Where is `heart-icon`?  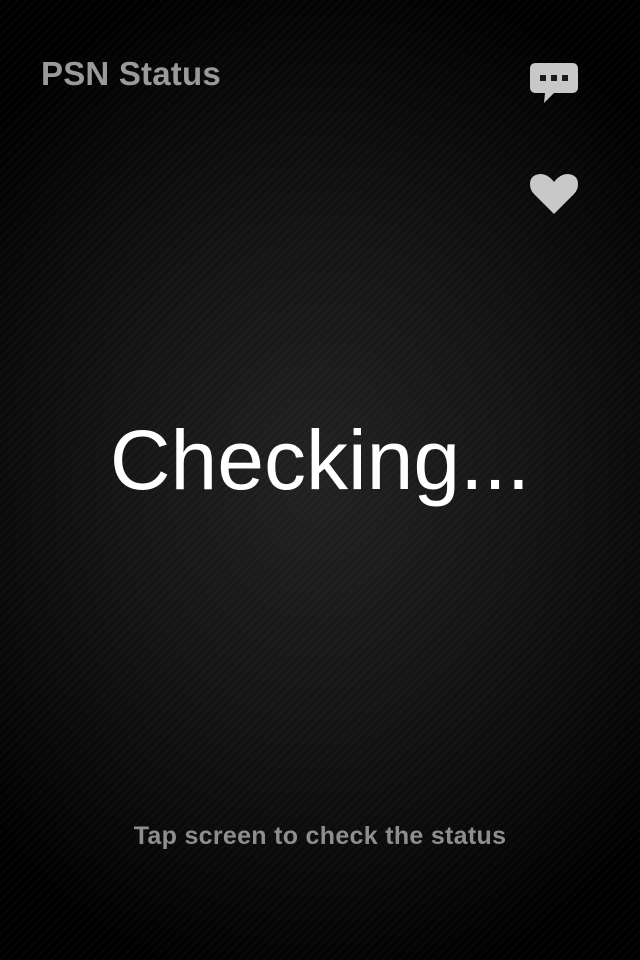
heart-icon is located at coordinates (554, 194).